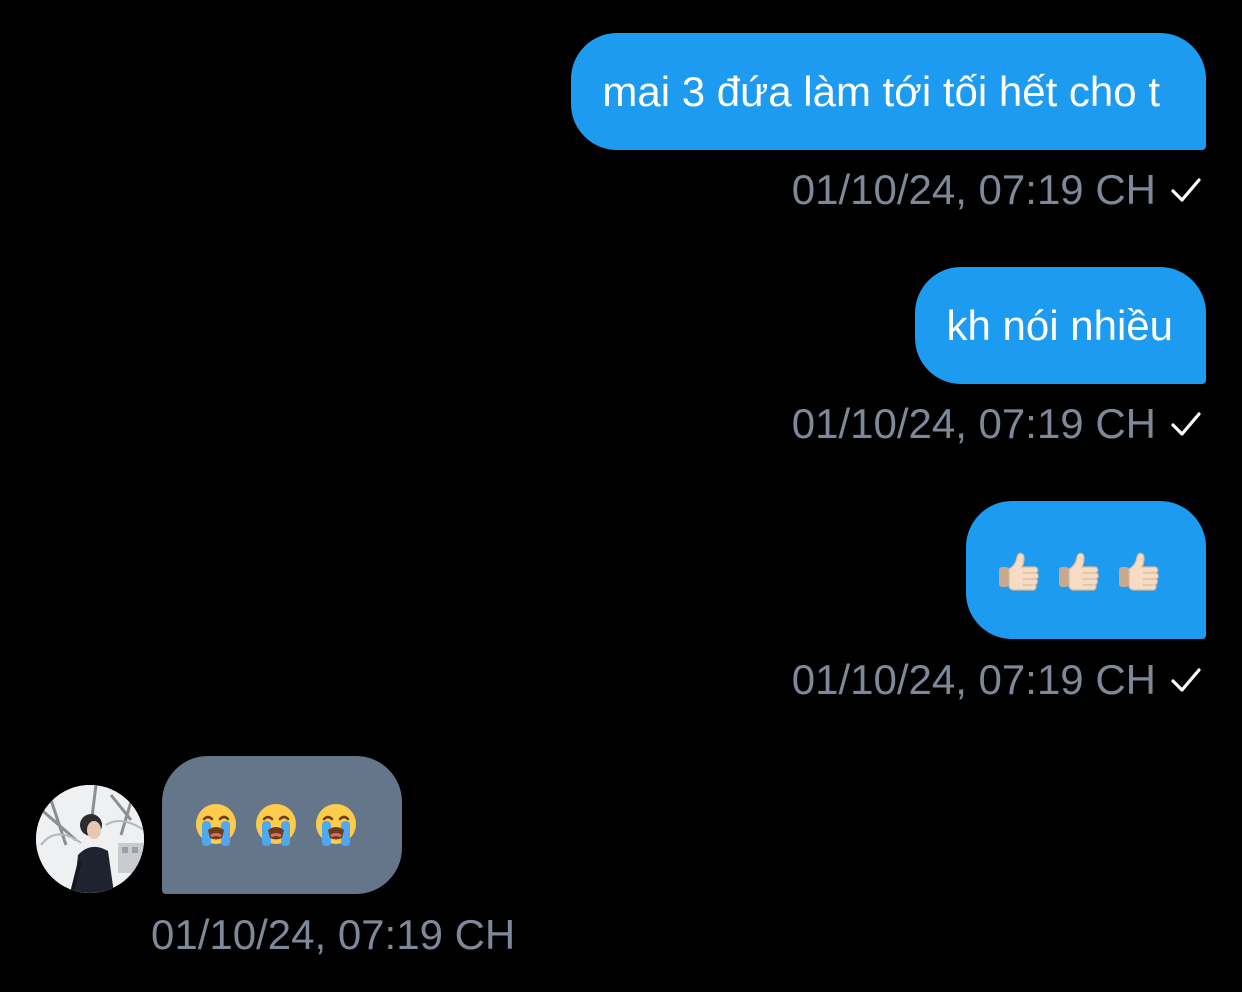  I want to click on message-bubble-incoming, so click(282, 825).